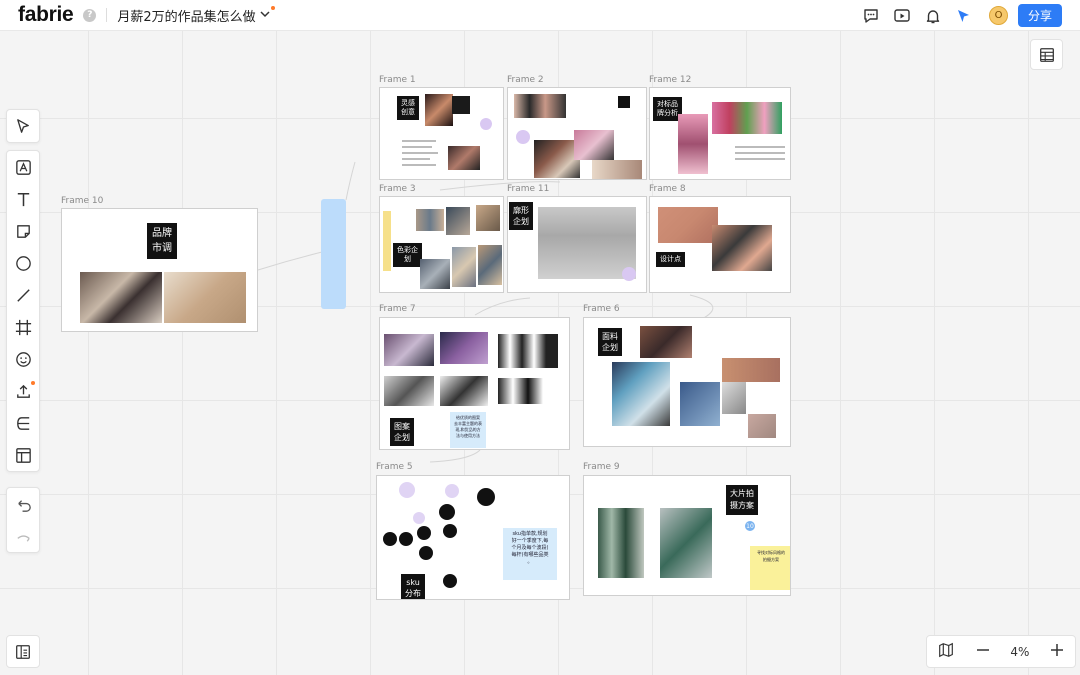 The height and width of the screenshot is (675, 1080). Describe the element at coordinates (750, 526) in the screenshot. I see `comment-count-badge: 10` at that location.